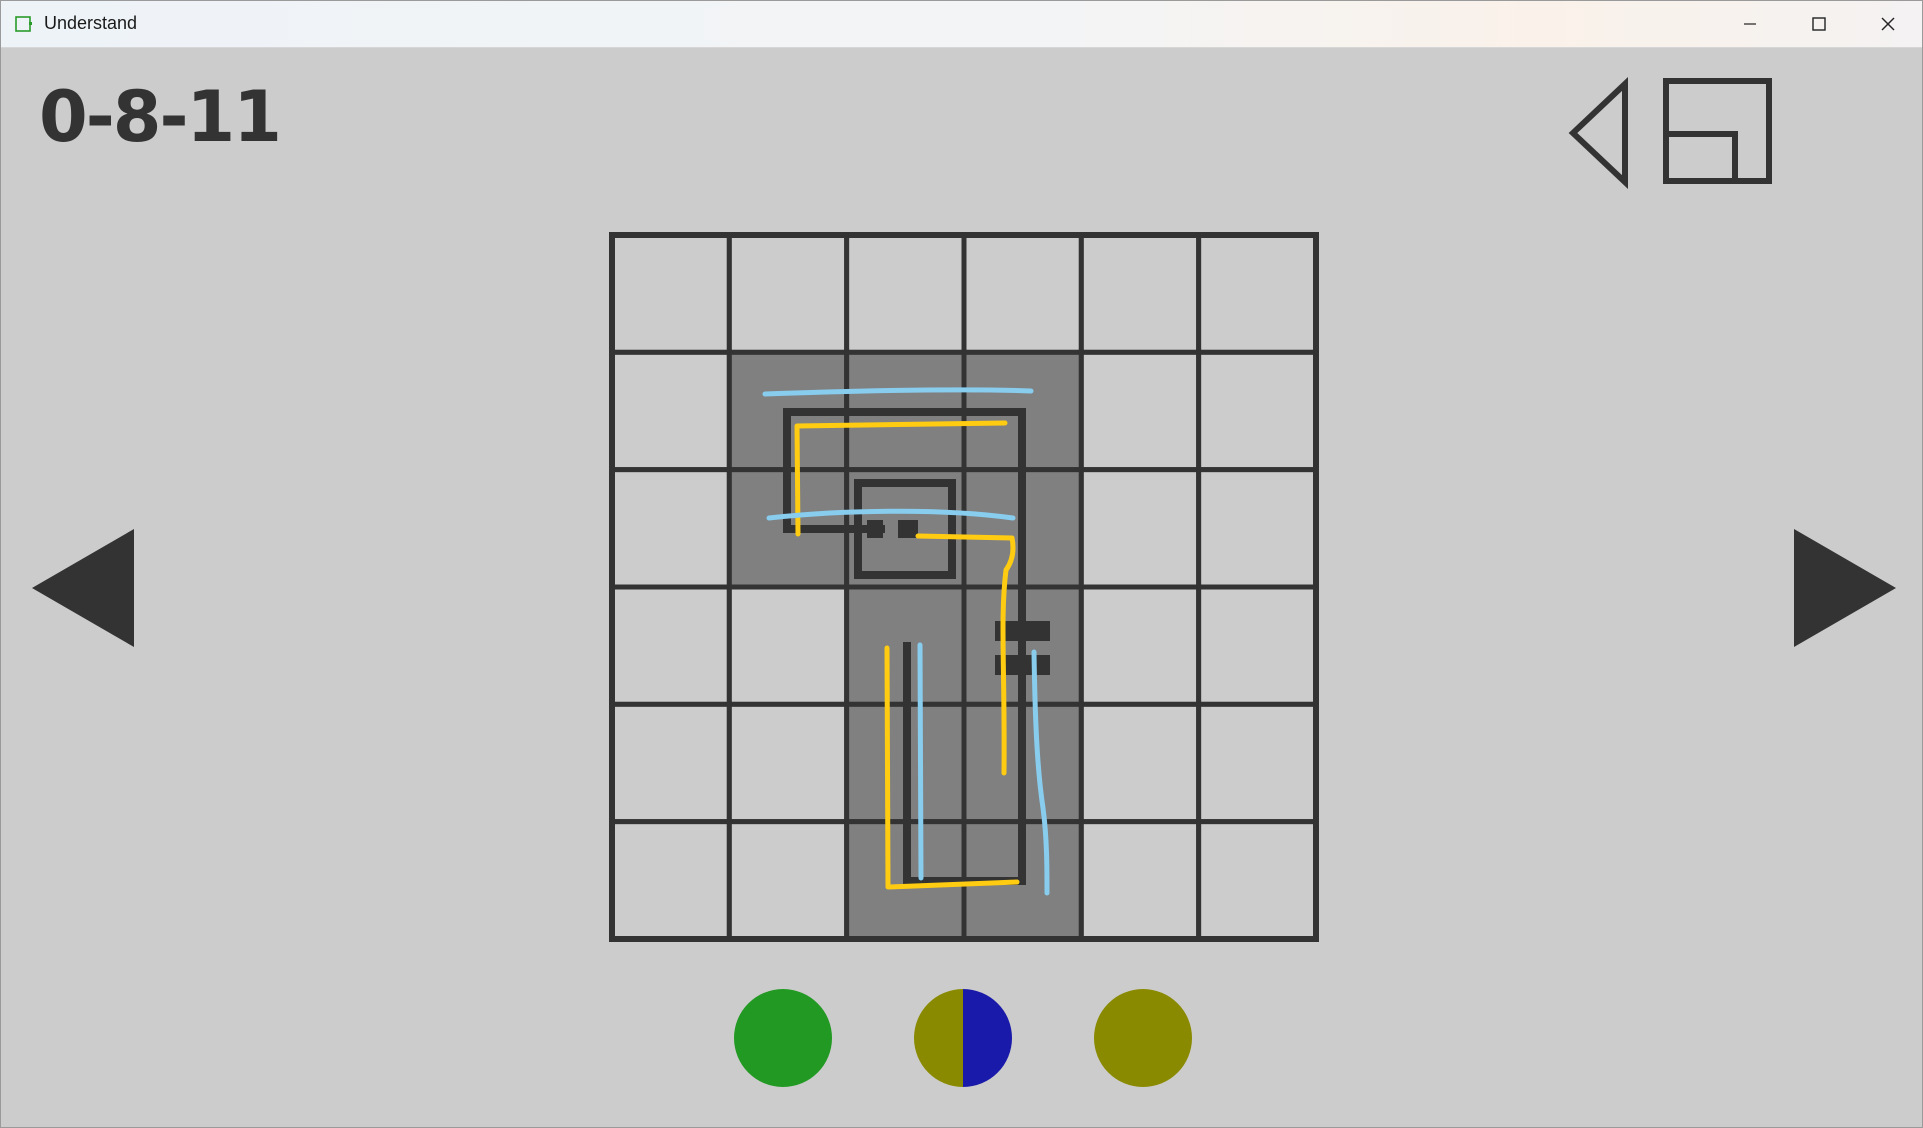 Image resolution: width=1923 pixels, height=1128 pixels. I want to click on close-icon, so click(1888, 24).